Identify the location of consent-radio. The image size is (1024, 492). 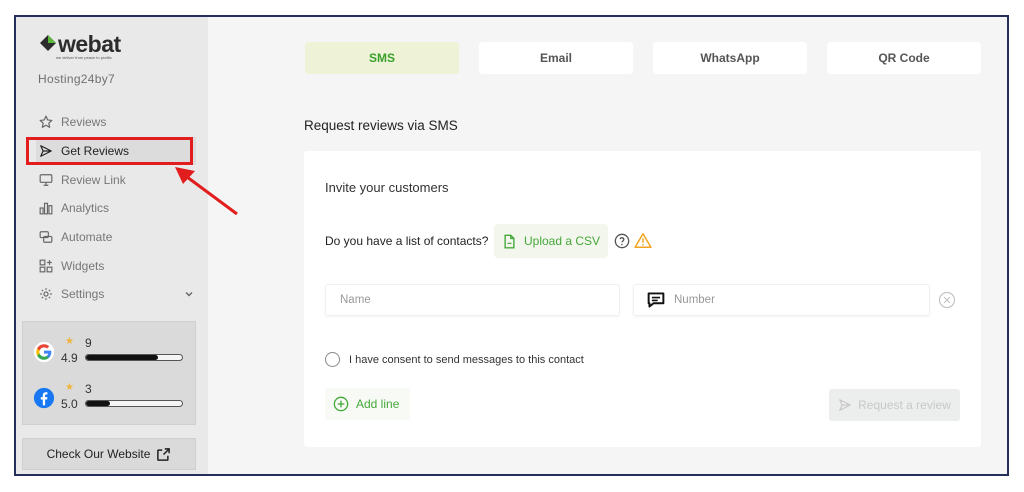
(332, 359).